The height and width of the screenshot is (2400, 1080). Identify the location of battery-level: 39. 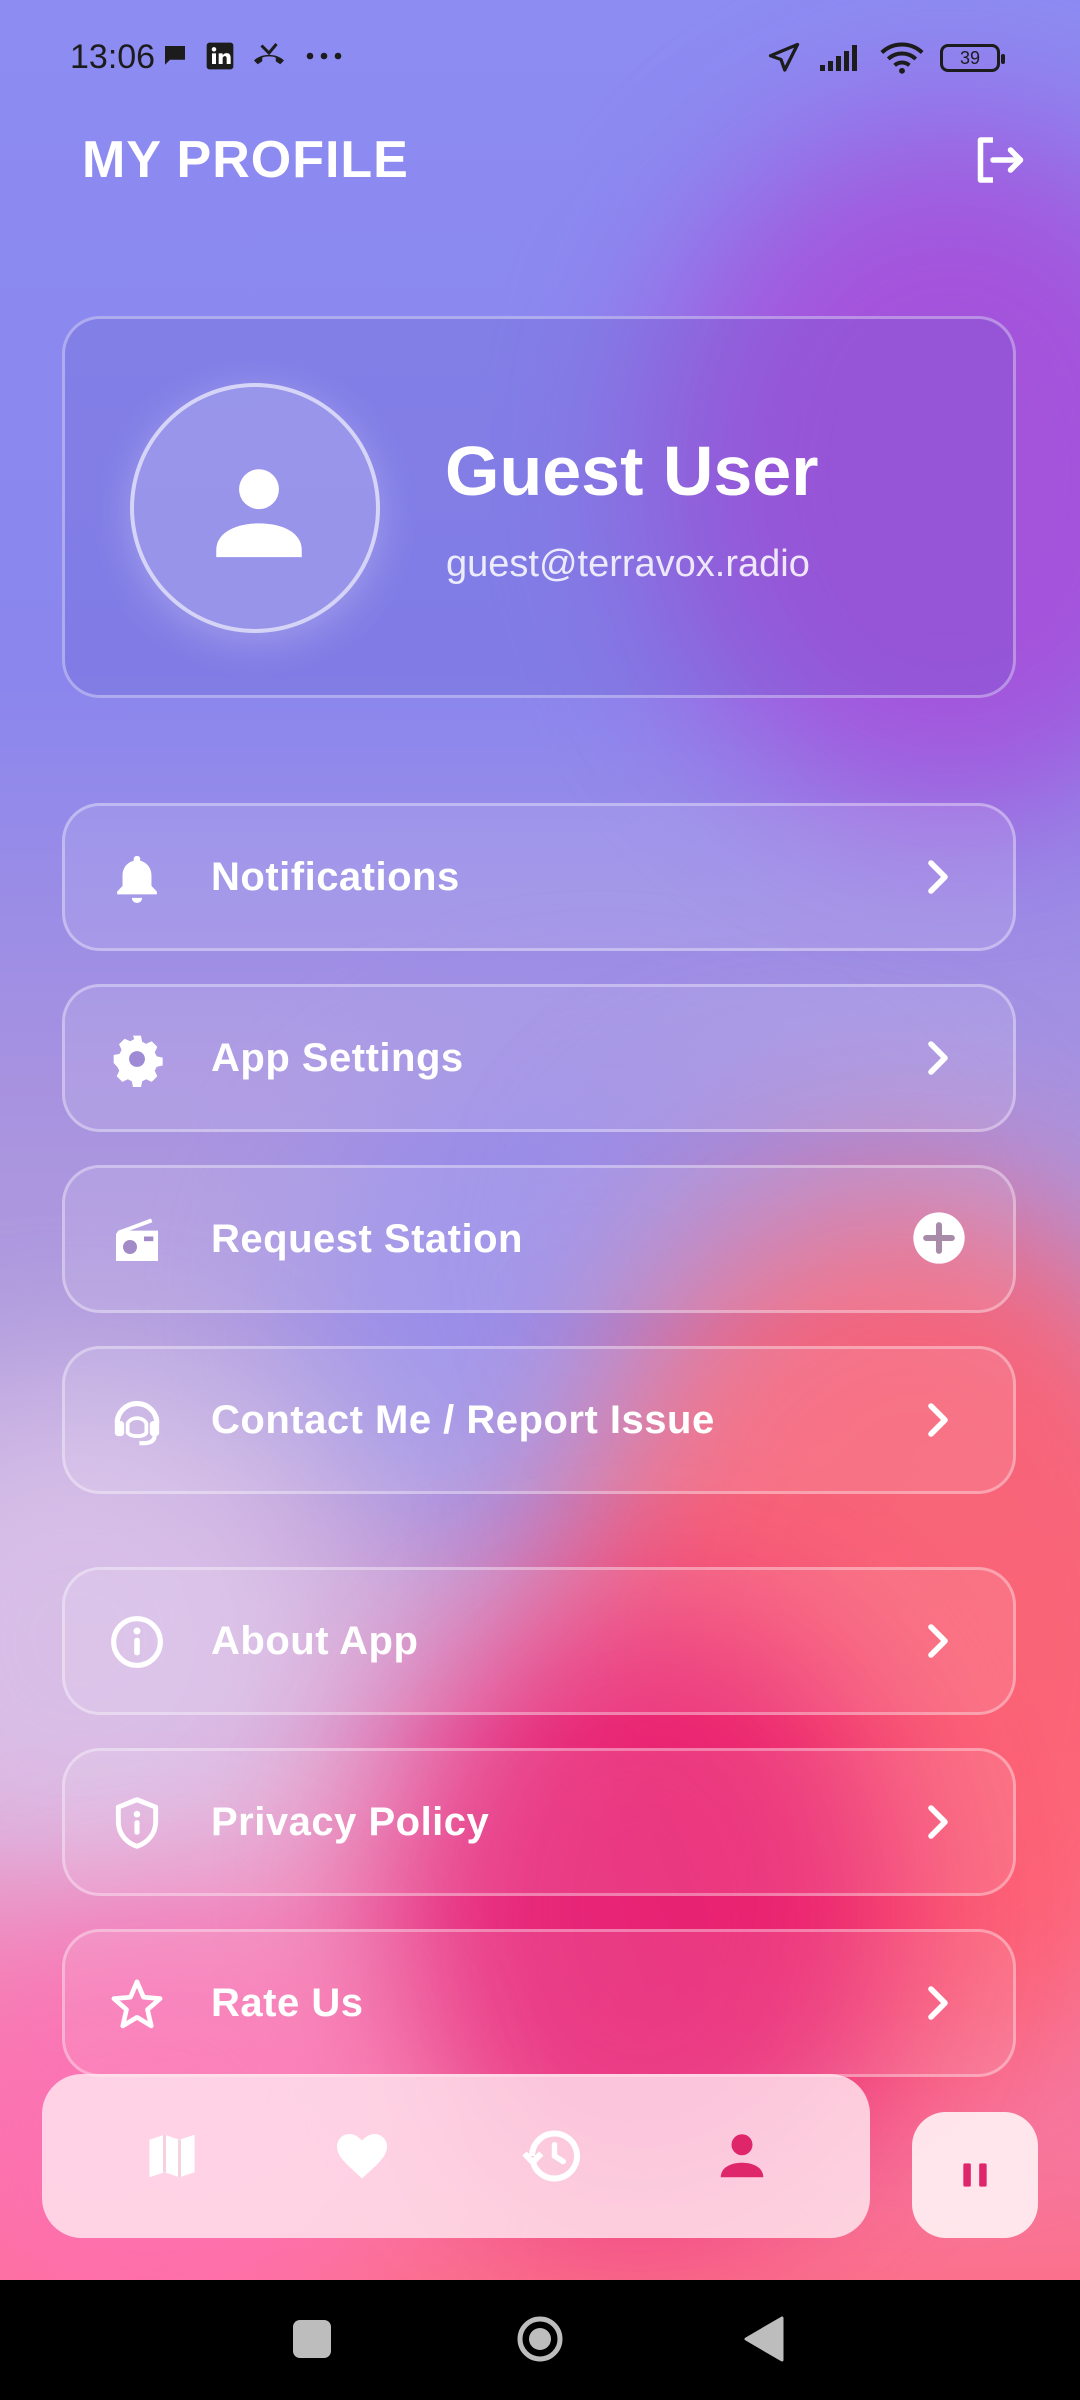
(970, 57).